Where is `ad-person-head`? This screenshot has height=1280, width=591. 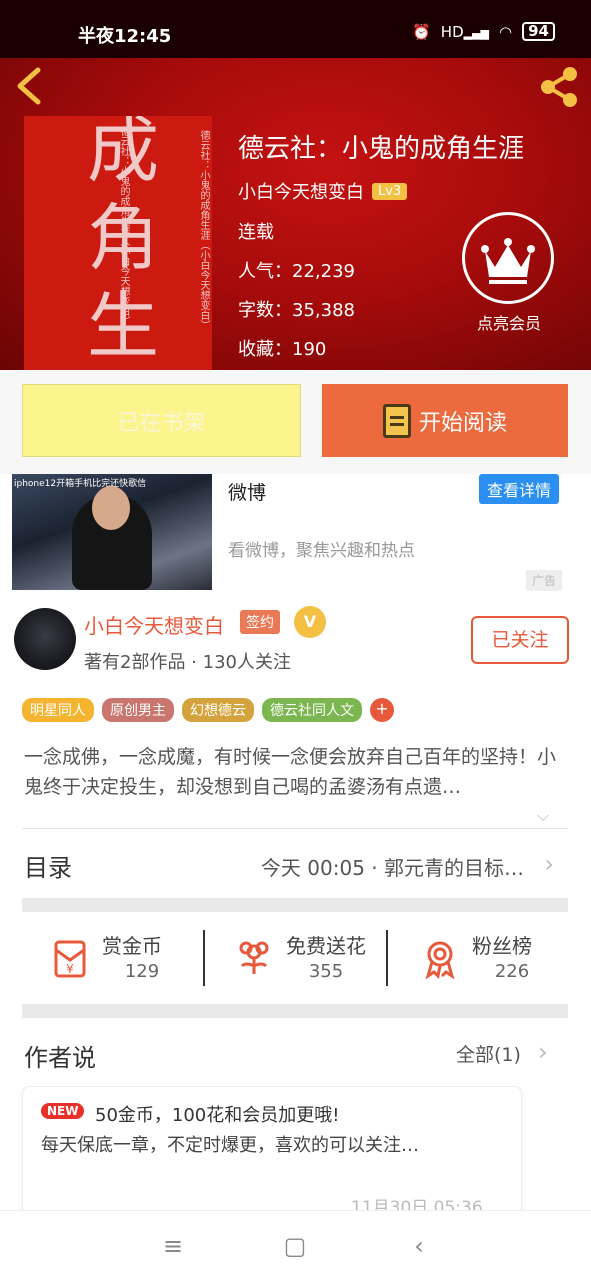 ad-person-head is located at coordinates (111, 508).